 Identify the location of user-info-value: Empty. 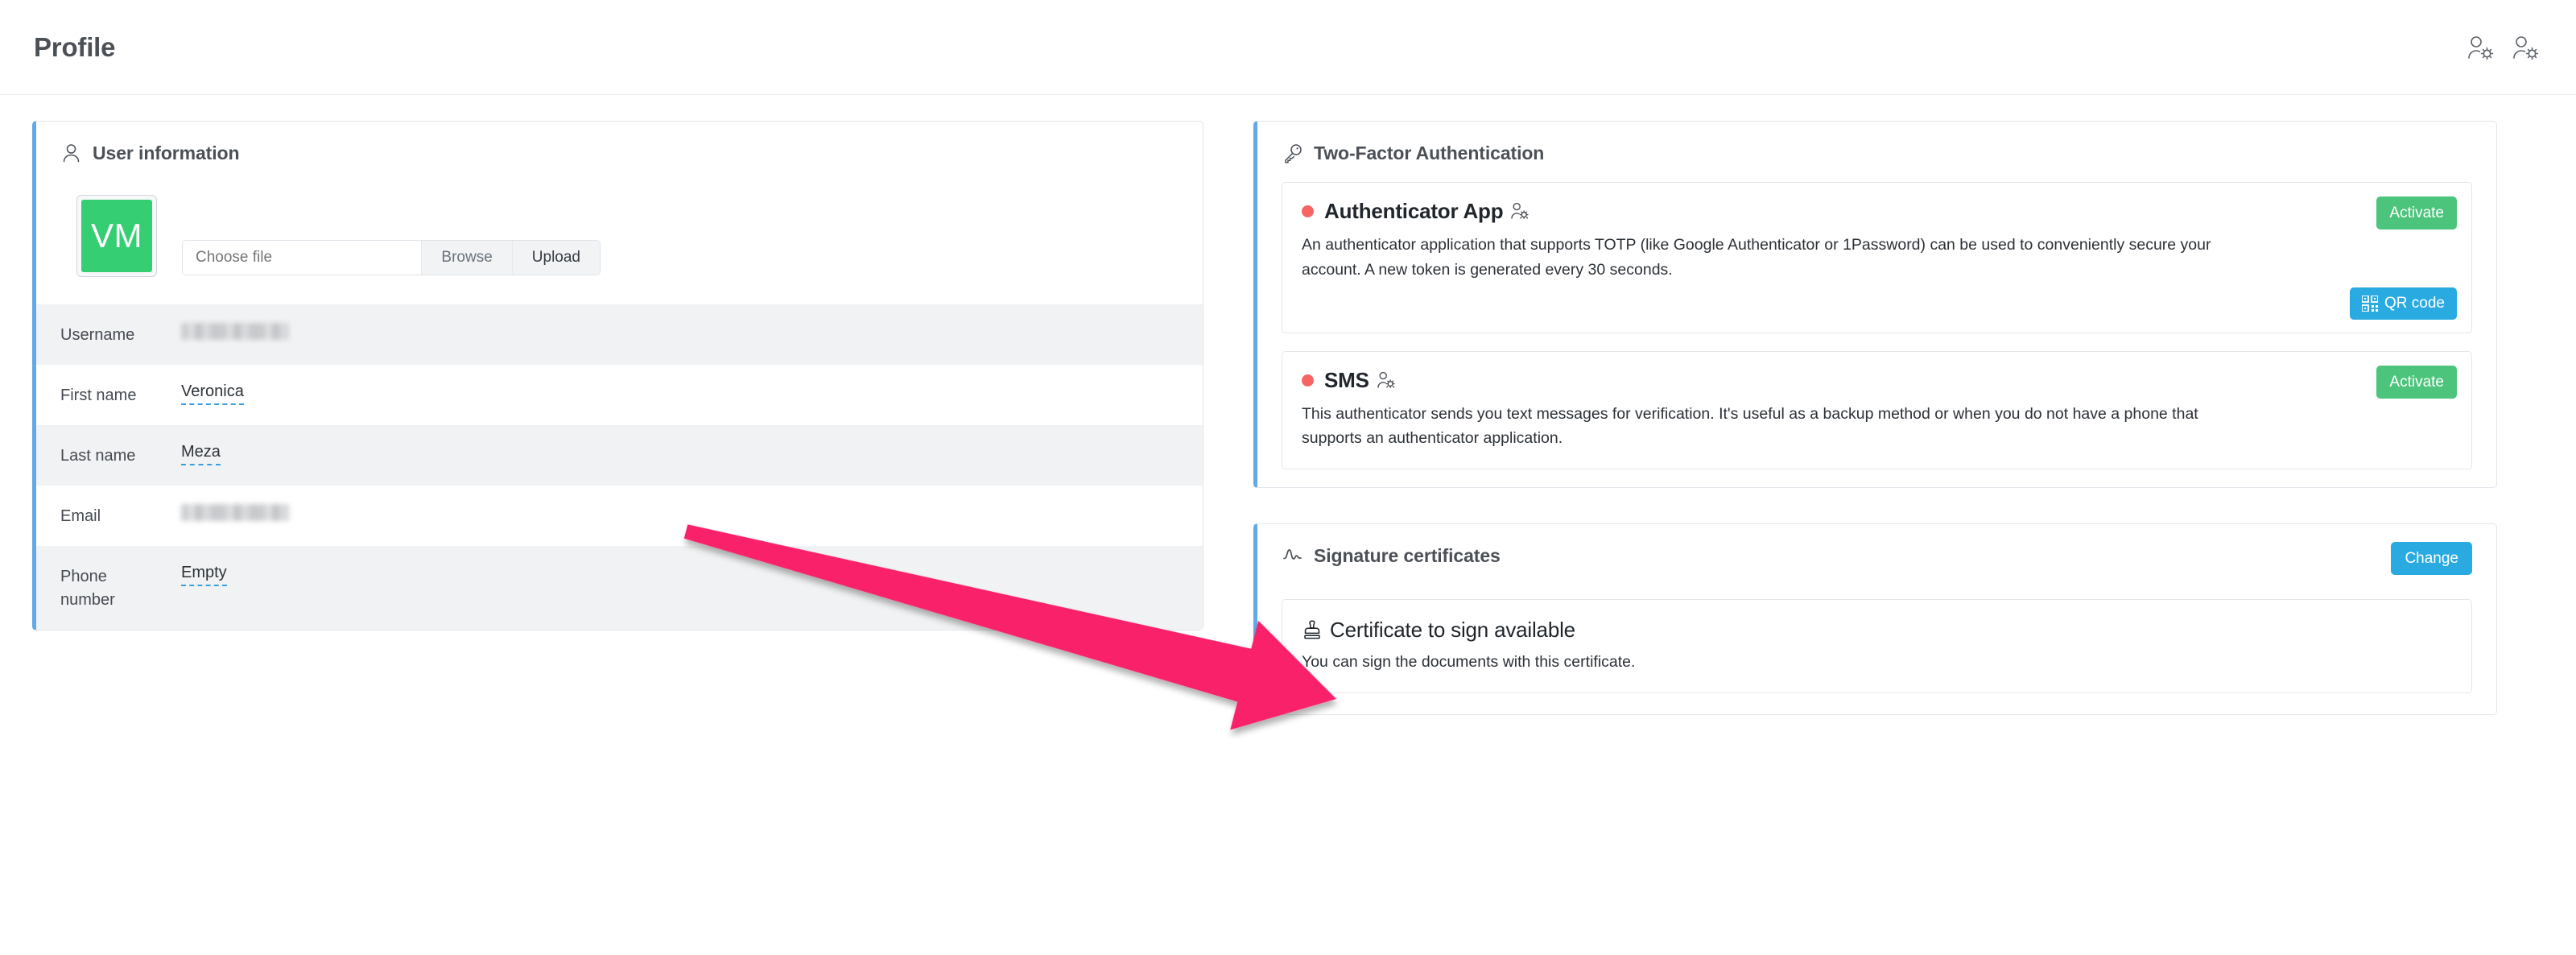
(204, 575).